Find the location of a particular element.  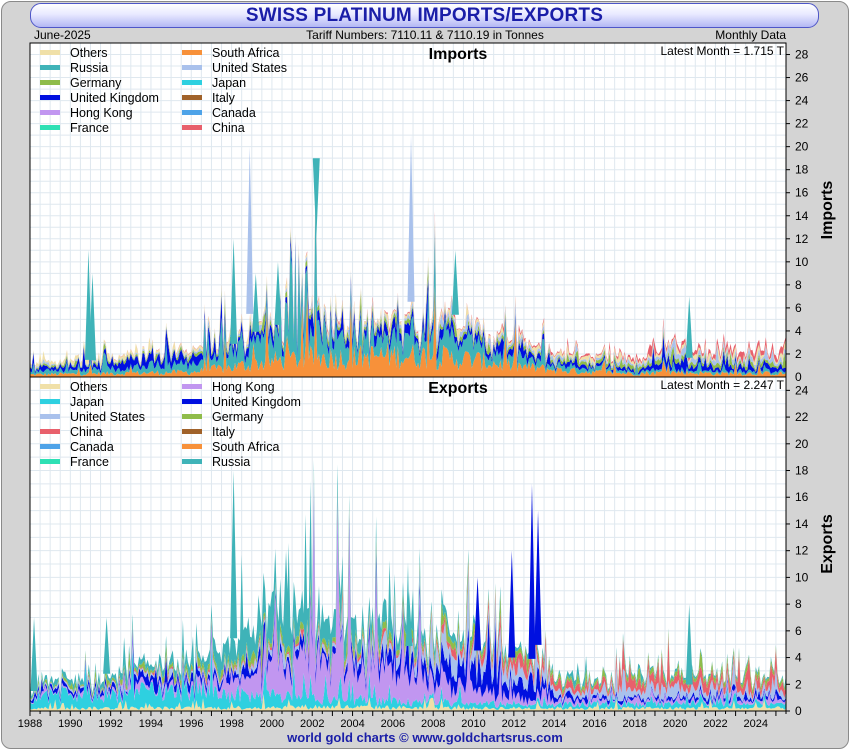

exports-panel-title: Exports is located at coordinates (458, 388).